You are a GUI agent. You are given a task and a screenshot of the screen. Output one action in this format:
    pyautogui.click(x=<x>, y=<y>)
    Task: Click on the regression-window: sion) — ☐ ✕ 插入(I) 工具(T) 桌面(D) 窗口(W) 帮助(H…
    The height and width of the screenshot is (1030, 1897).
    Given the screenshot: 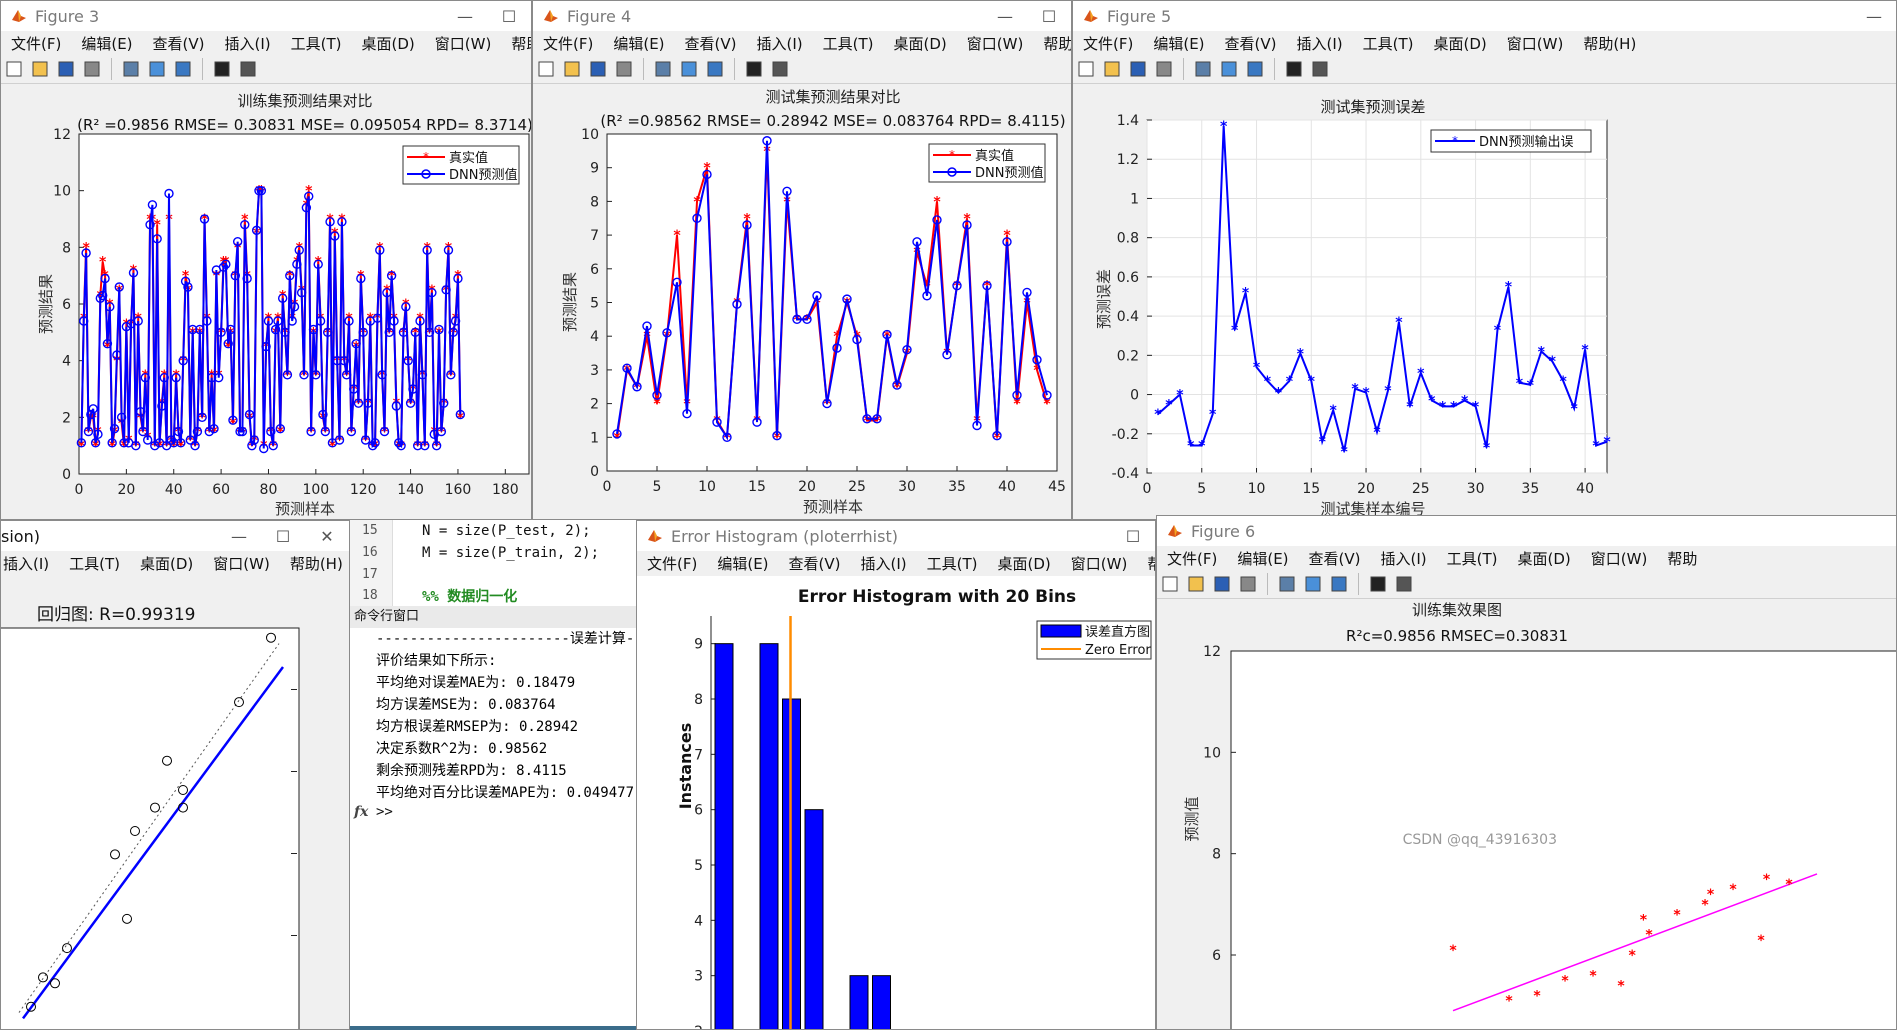 What is the action you would take?
    pyautogui.click(x=175, y=775)
    